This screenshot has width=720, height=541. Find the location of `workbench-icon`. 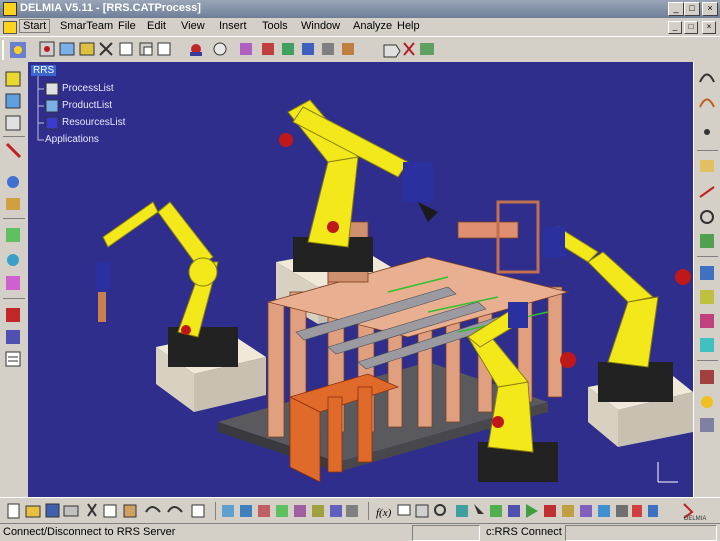

workbench-icon is located at coordinates (18, 50).